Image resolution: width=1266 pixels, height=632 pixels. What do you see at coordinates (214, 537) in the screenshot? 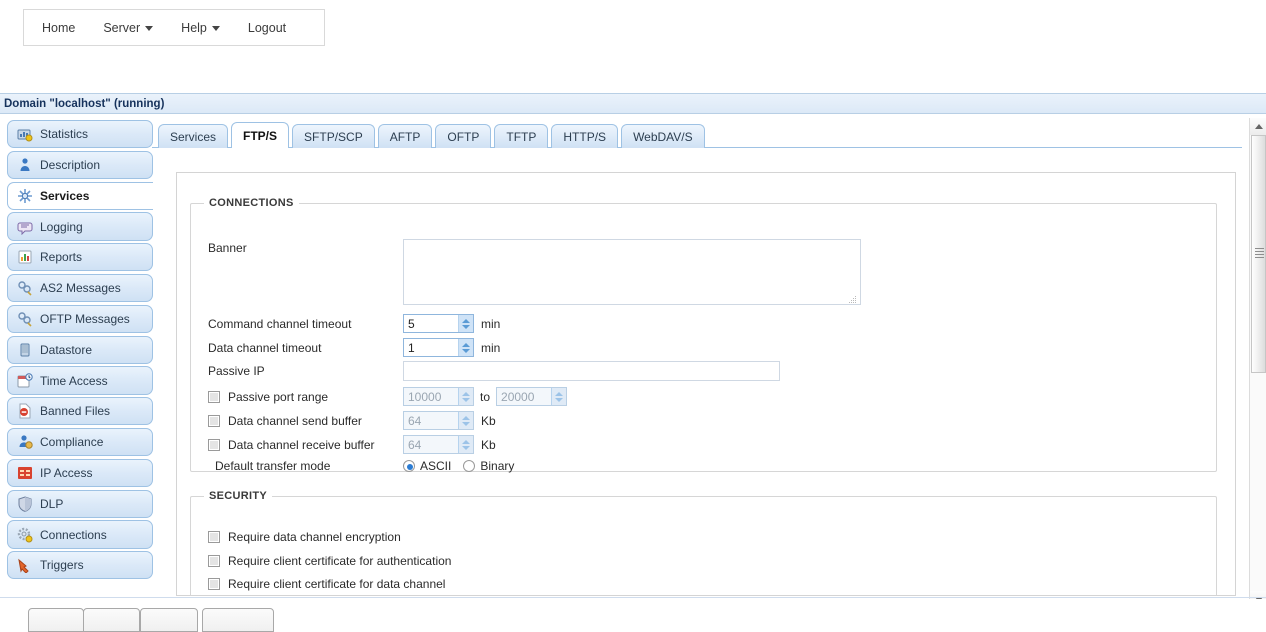
I see `require-data-channel-encryption-checkbox` at bounding box center [214, 537].